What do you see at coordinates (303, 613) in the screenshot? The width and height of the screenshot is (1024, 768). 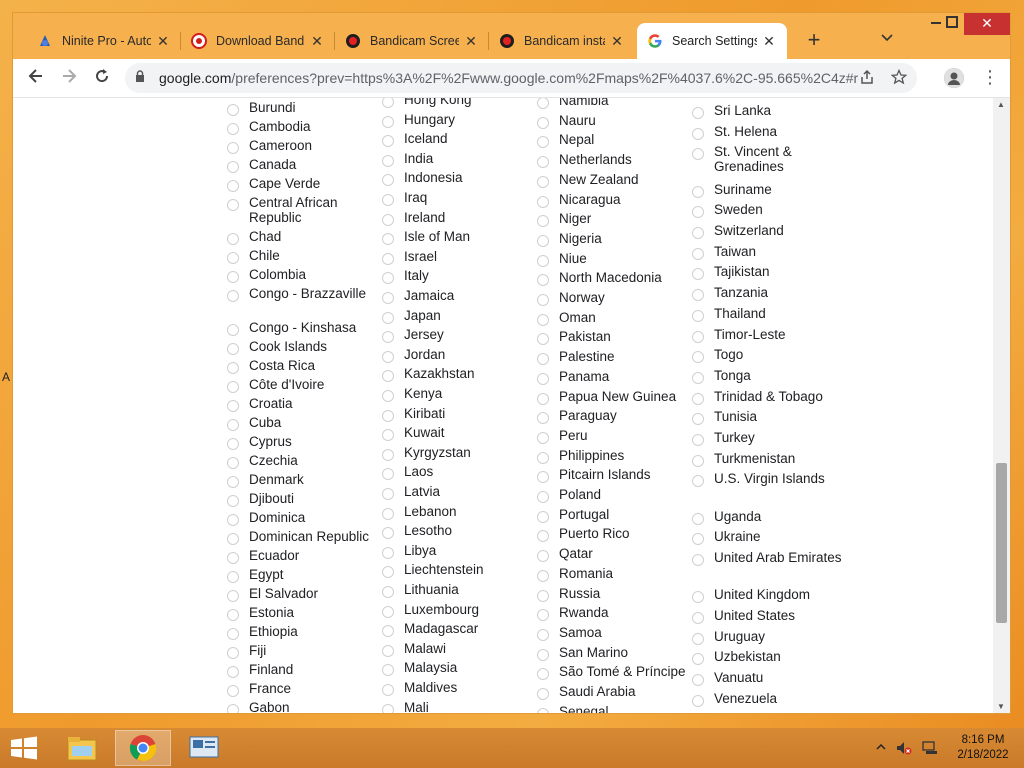 I see `region-option: Estonia` at bounding box center [303, 613].